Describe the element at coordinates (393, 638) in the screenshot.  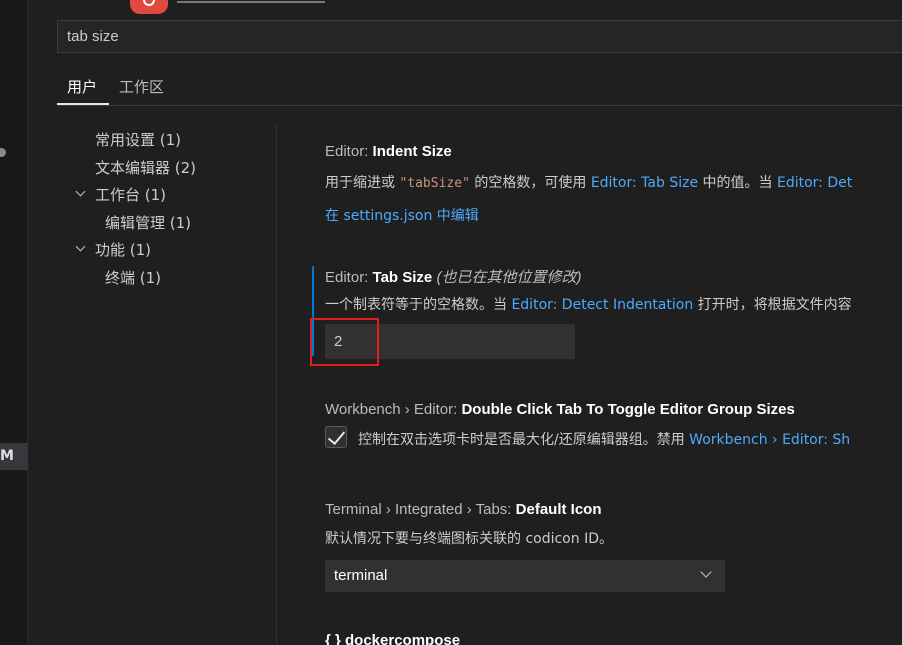
I see `section-title-dockercompose: { } dockercompose` at that location.